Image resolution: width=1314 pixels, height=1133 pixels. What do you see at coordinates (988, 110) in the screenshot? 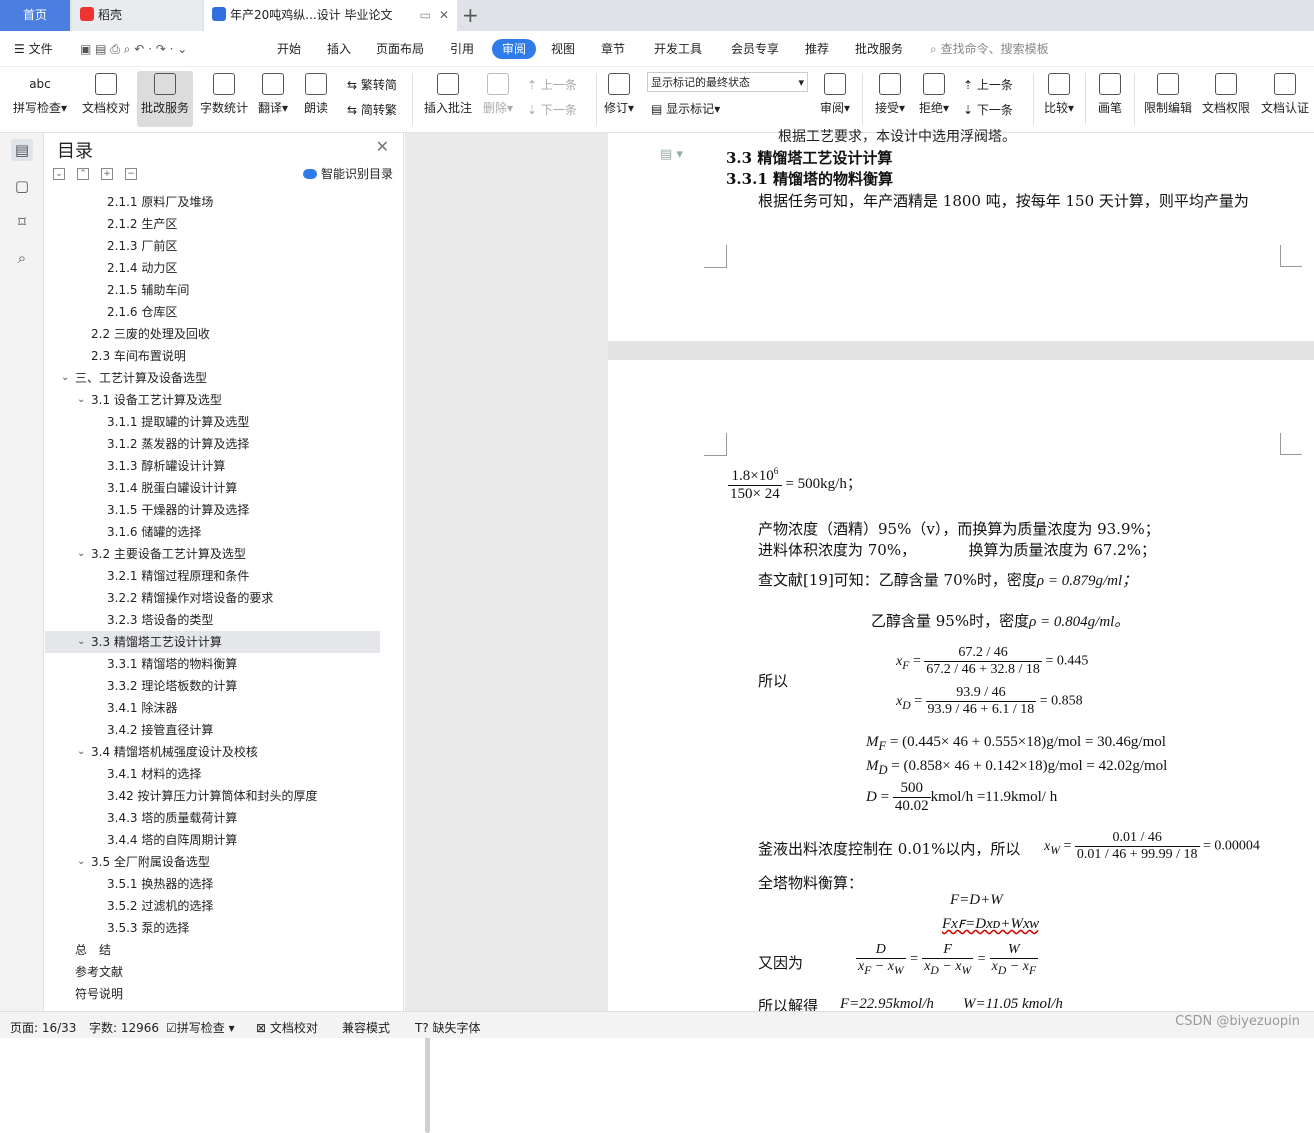
I see `next-change-button: ⇣ 下一条` at bounding box center [988, 110].